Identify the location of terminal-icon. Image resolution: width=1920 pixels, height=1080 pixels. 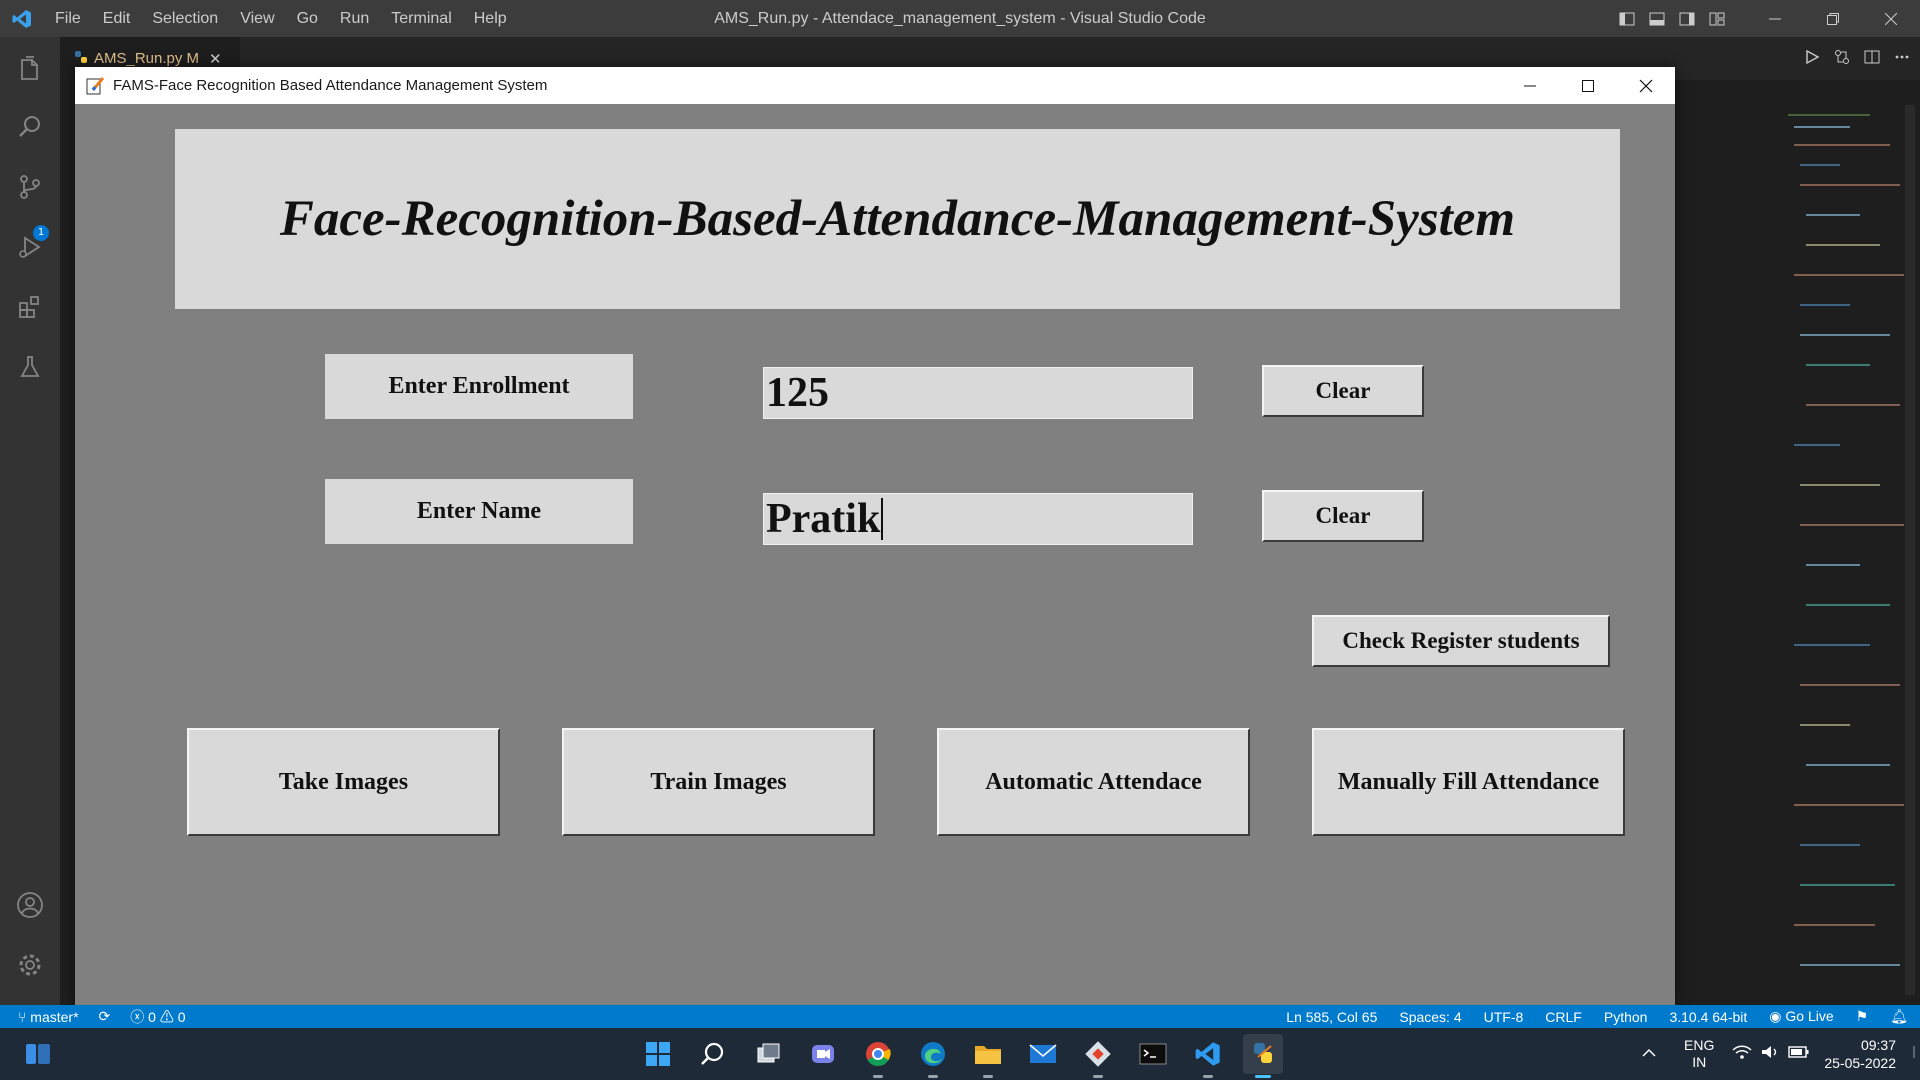
(1153, 1054).